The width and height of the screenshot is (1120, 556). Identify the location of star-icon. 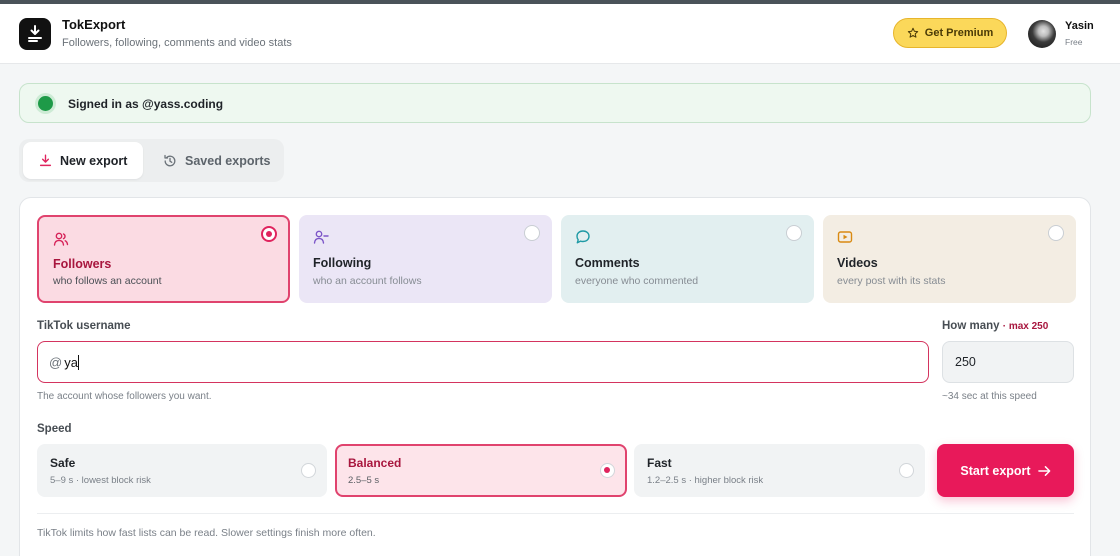
(912, 32).